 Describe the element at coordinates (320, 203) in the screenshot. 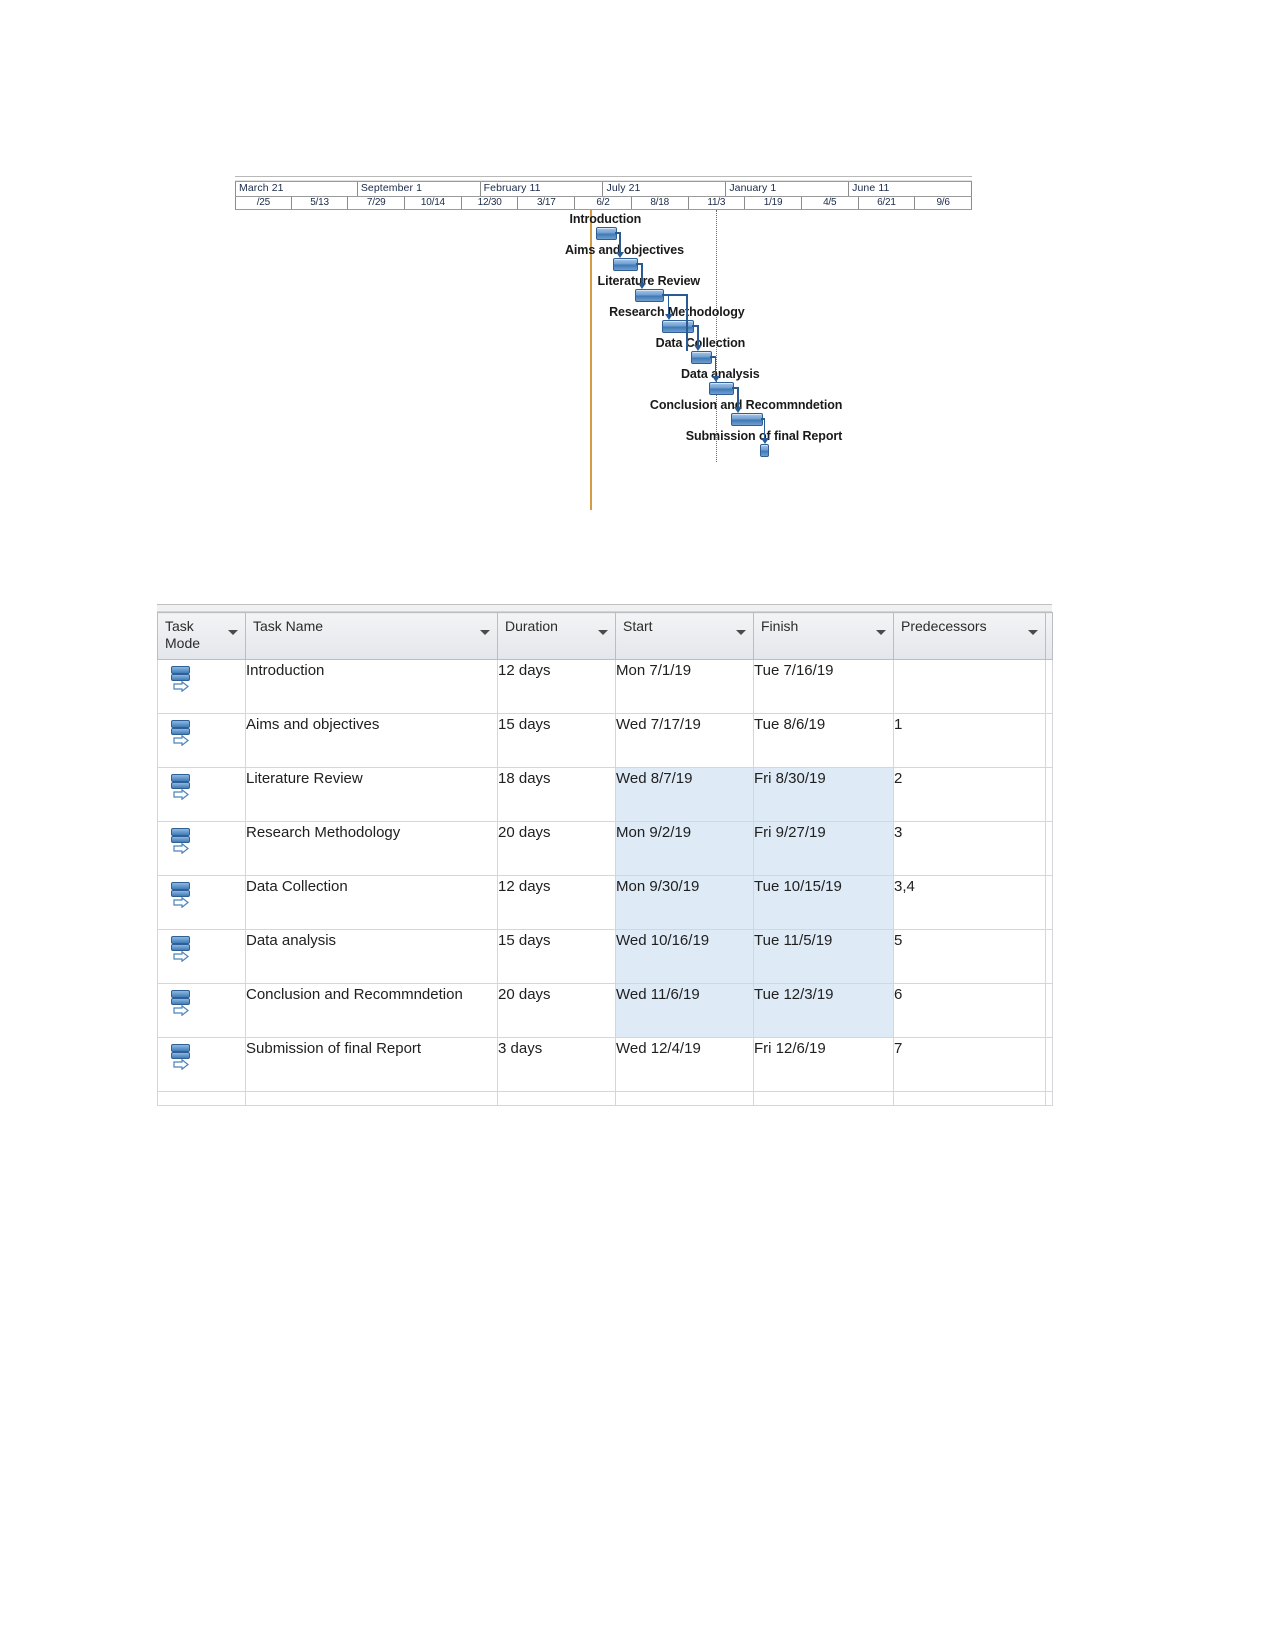

I see `timeline-minor-tick: 5/13` at that location.